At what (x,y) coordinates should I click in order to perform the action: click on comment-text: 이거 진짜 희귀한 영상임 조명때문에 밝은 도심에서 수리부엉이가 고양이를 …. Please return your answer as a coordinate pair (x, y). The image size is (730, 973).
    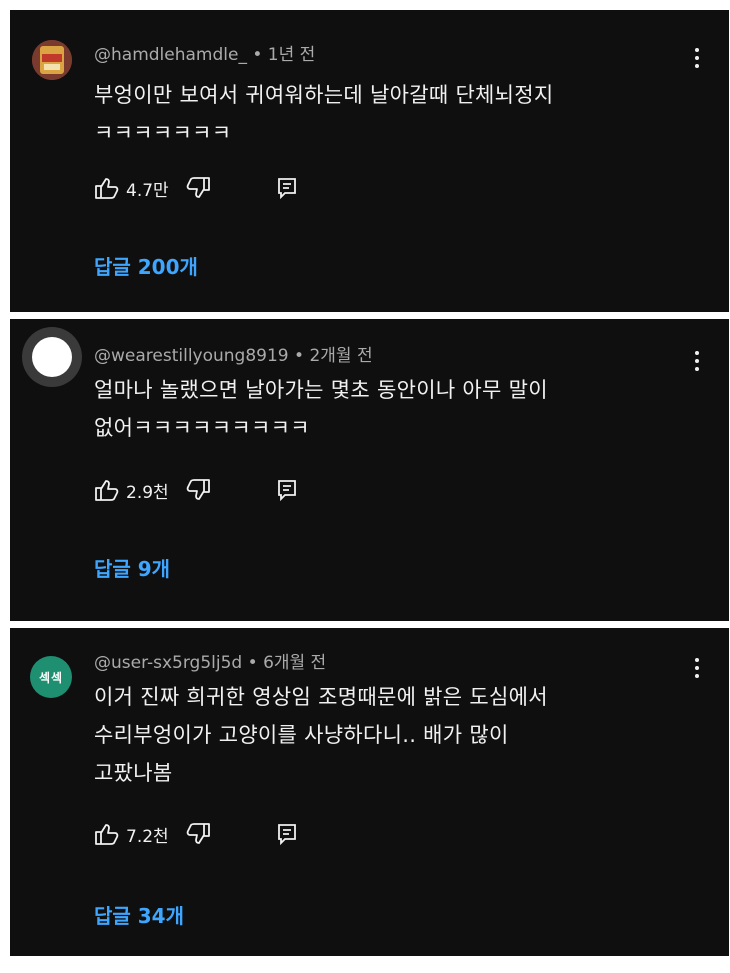
    Looking at the image, I should click on (394, 735).